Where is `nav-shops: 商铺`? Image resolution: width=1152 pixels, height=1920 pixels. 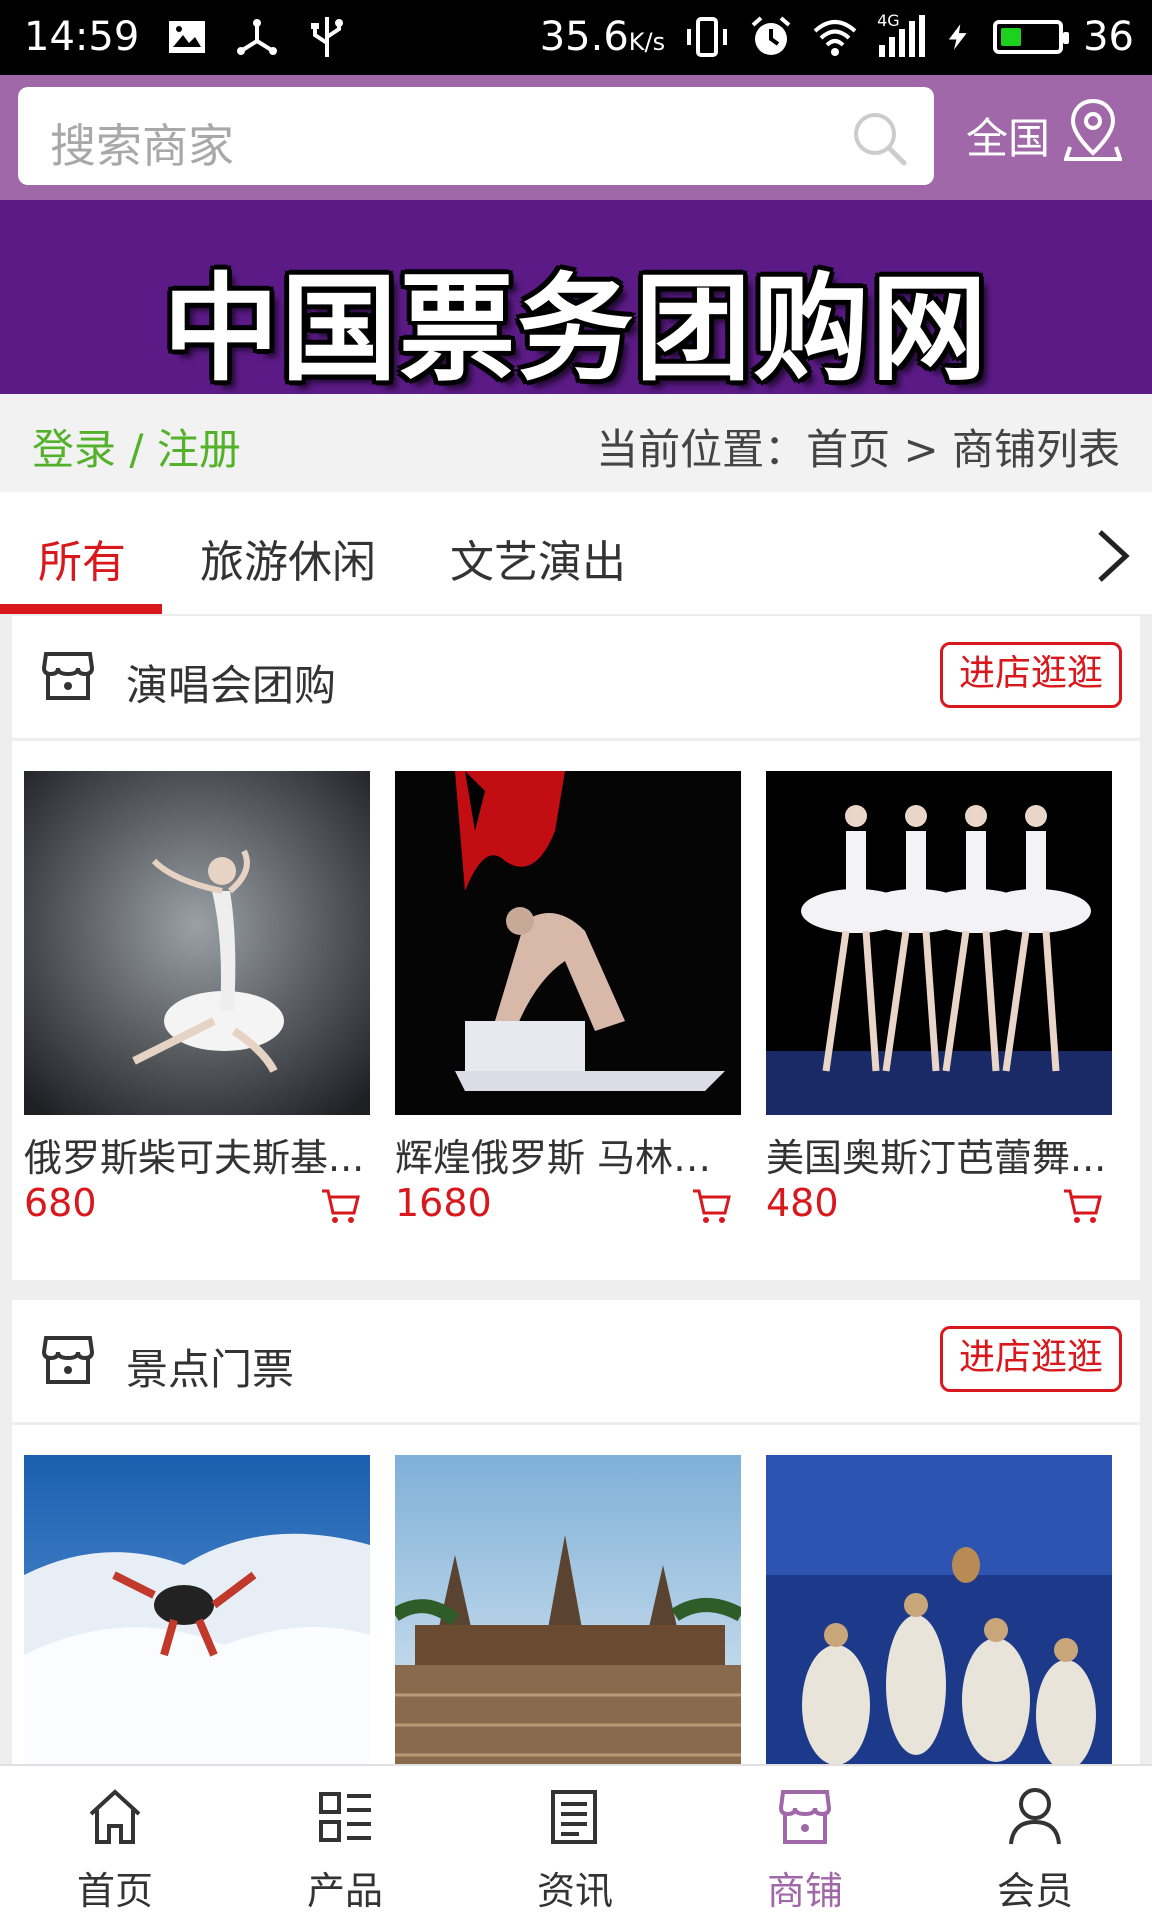
nav-shops: 商铺 is located at coordinates (805, 1843).